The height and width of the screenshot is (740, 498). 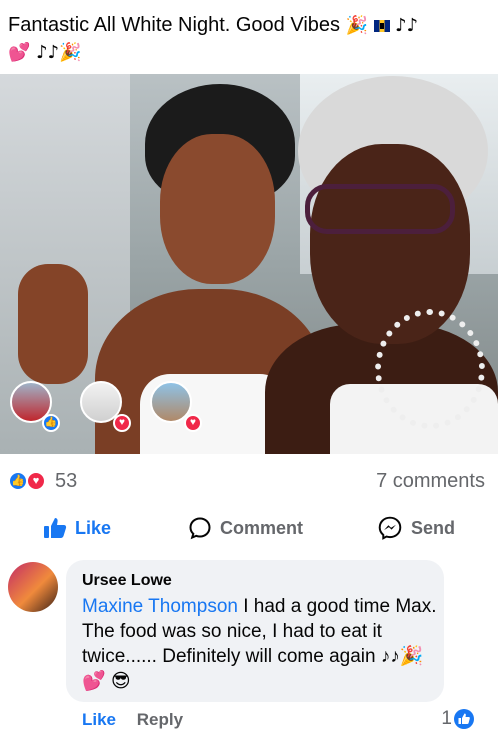 What do you see at coordinates (249, 483) in the screenshot?
I see `reaction-summary: 👍 ♥ 53 7 comments` at bounding box center [249, 483].